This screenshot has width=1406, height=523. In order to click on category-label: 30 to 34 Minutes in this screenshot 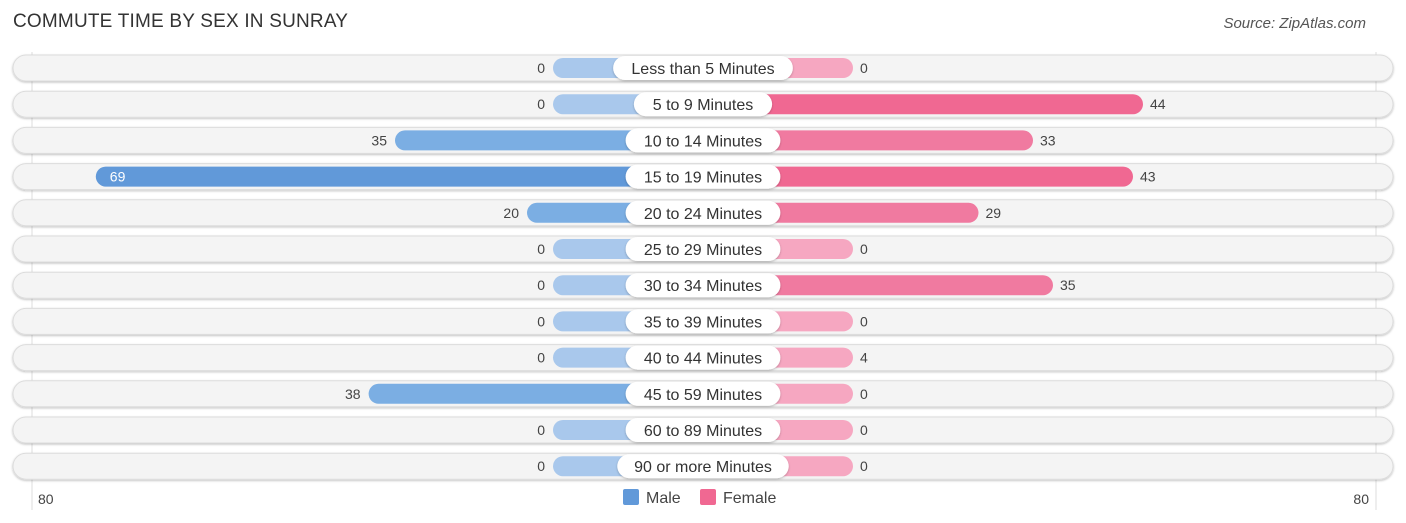, I will do `click(703, 286)`.